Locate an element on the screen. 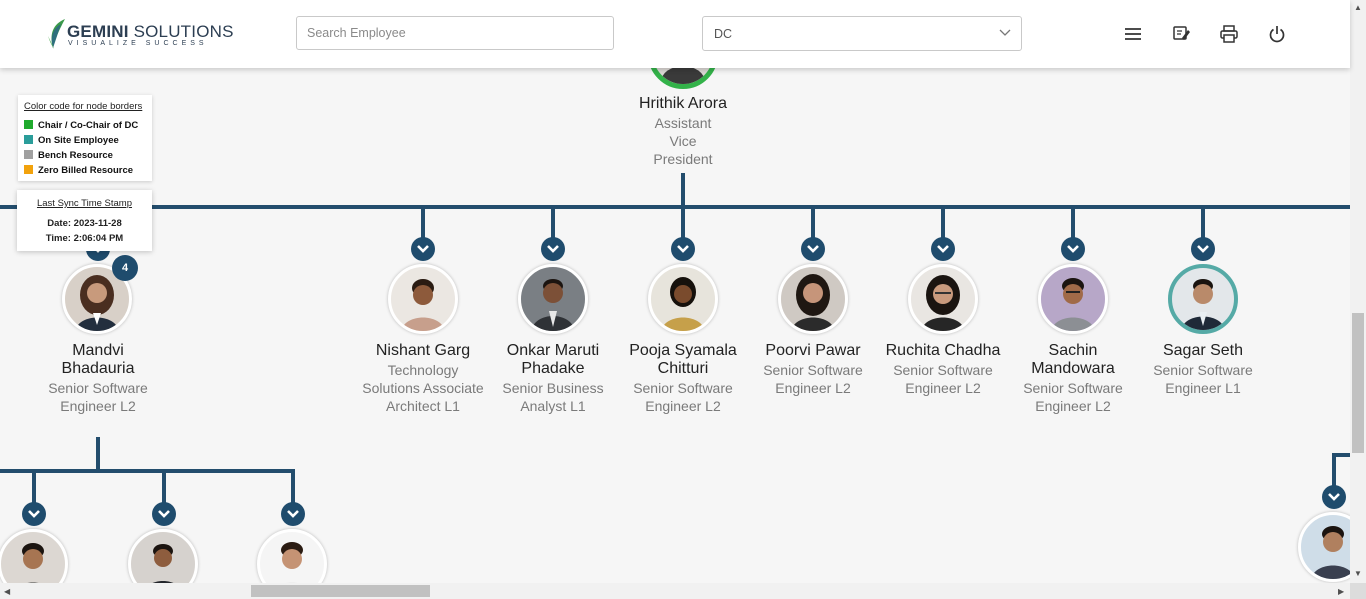  sync-title: Last Sync Time Stamp is located at coordinates (84, 203).